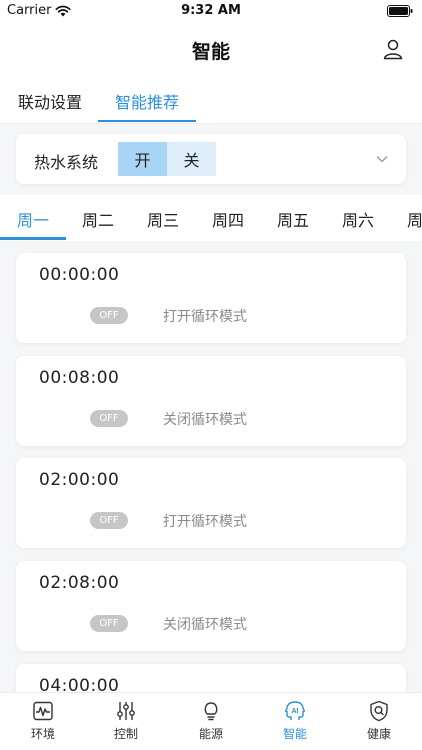  I want to click on tab-control: 控制, so click(126, 720).